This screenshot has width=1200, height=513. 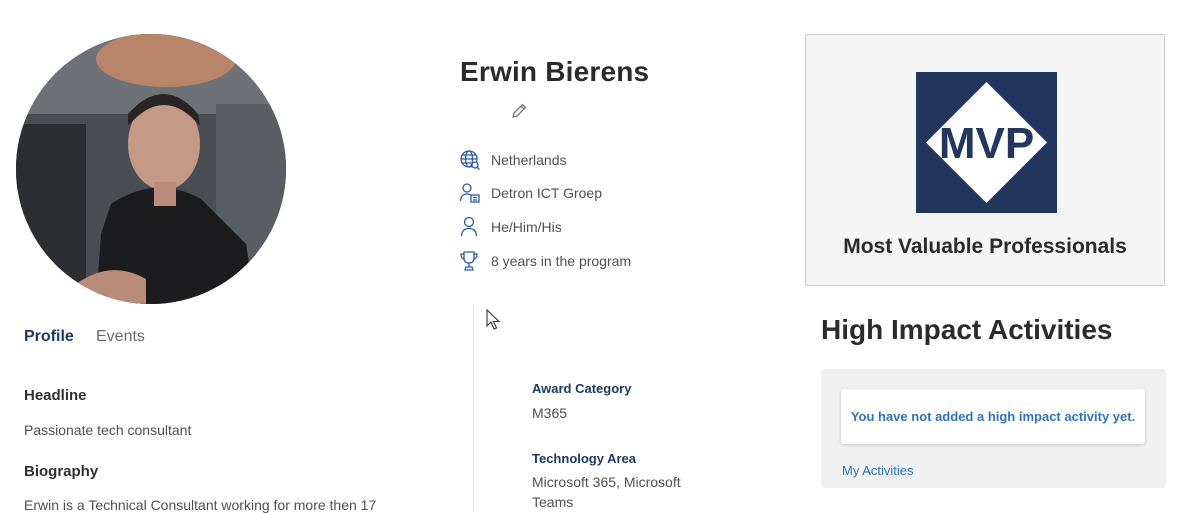 I want to click on trophy-icon, so click(x=470, y=261).